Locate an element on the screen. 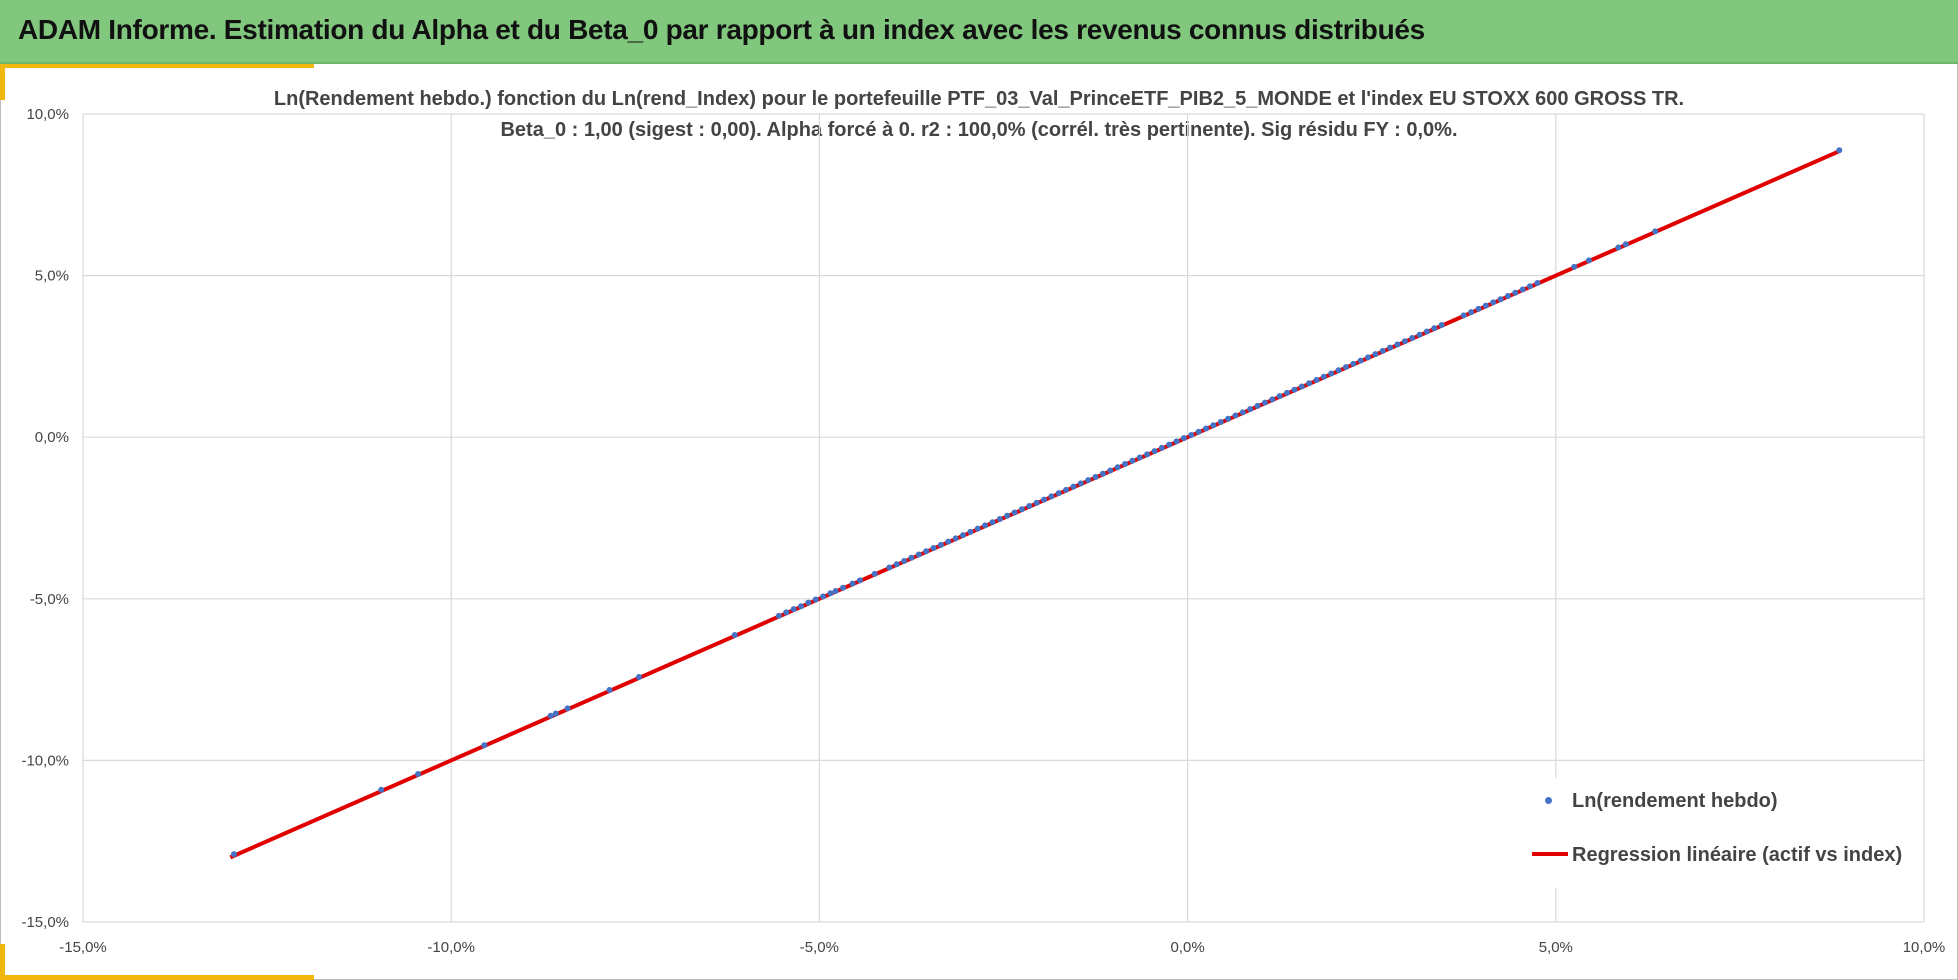 The height and width of the screenshot is (980, 1958). legend-marker-regression is located at coordinates (1550, 854).